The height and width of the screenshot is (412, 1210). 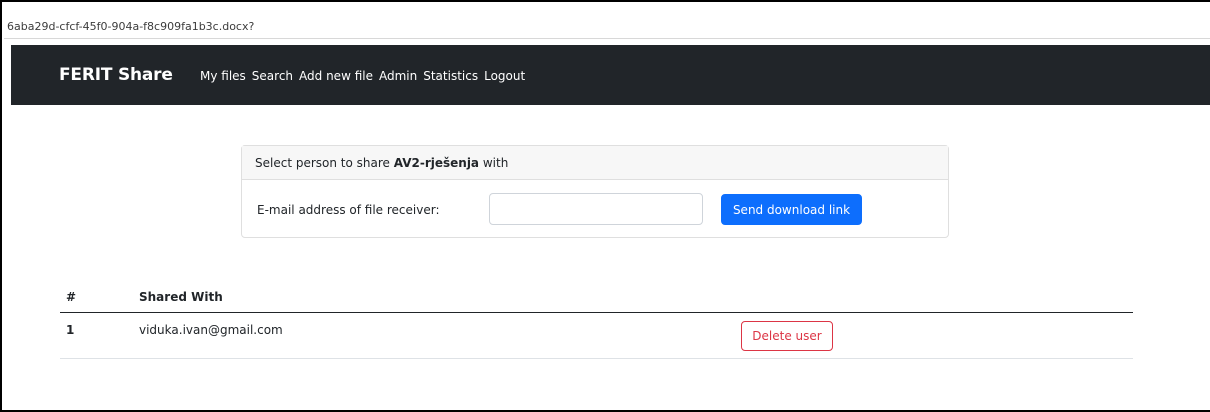 I want to click on nav-link-statistics: Statistics, so click(x=450, y=76).